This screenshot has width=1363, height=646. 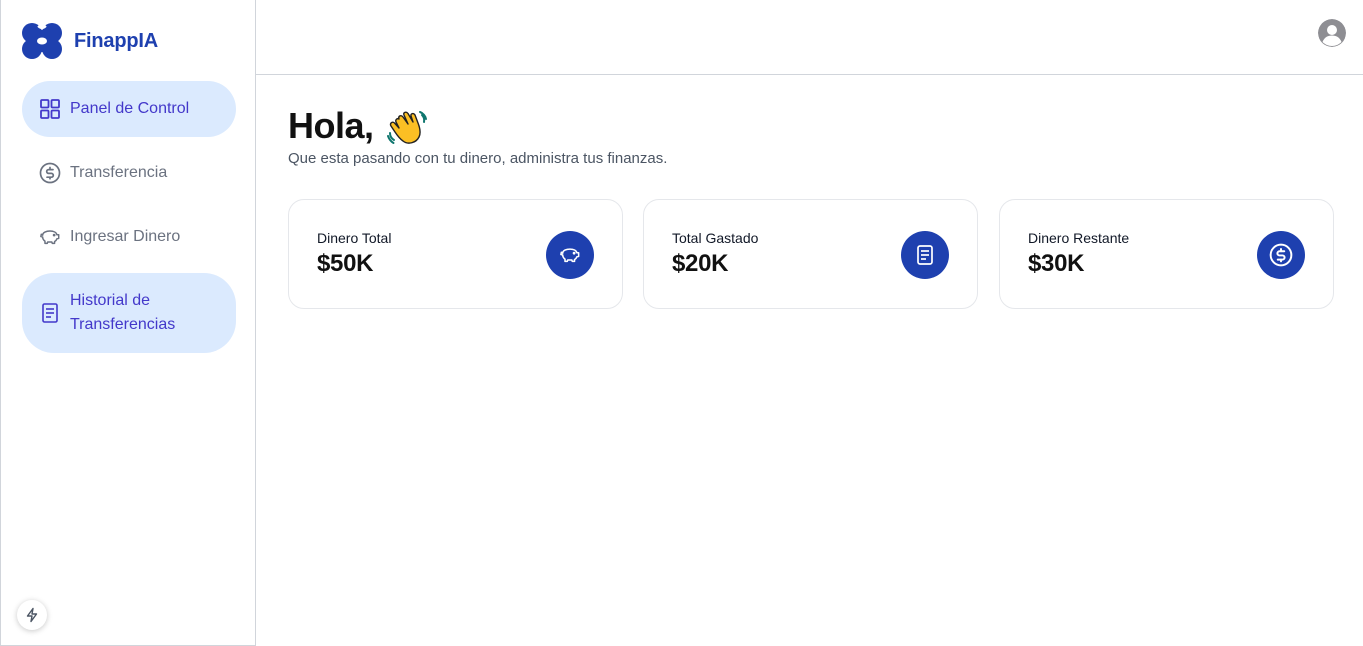 I want to click on card-total-gastado: Total Gastado $20K, so click(x=810, y=254).